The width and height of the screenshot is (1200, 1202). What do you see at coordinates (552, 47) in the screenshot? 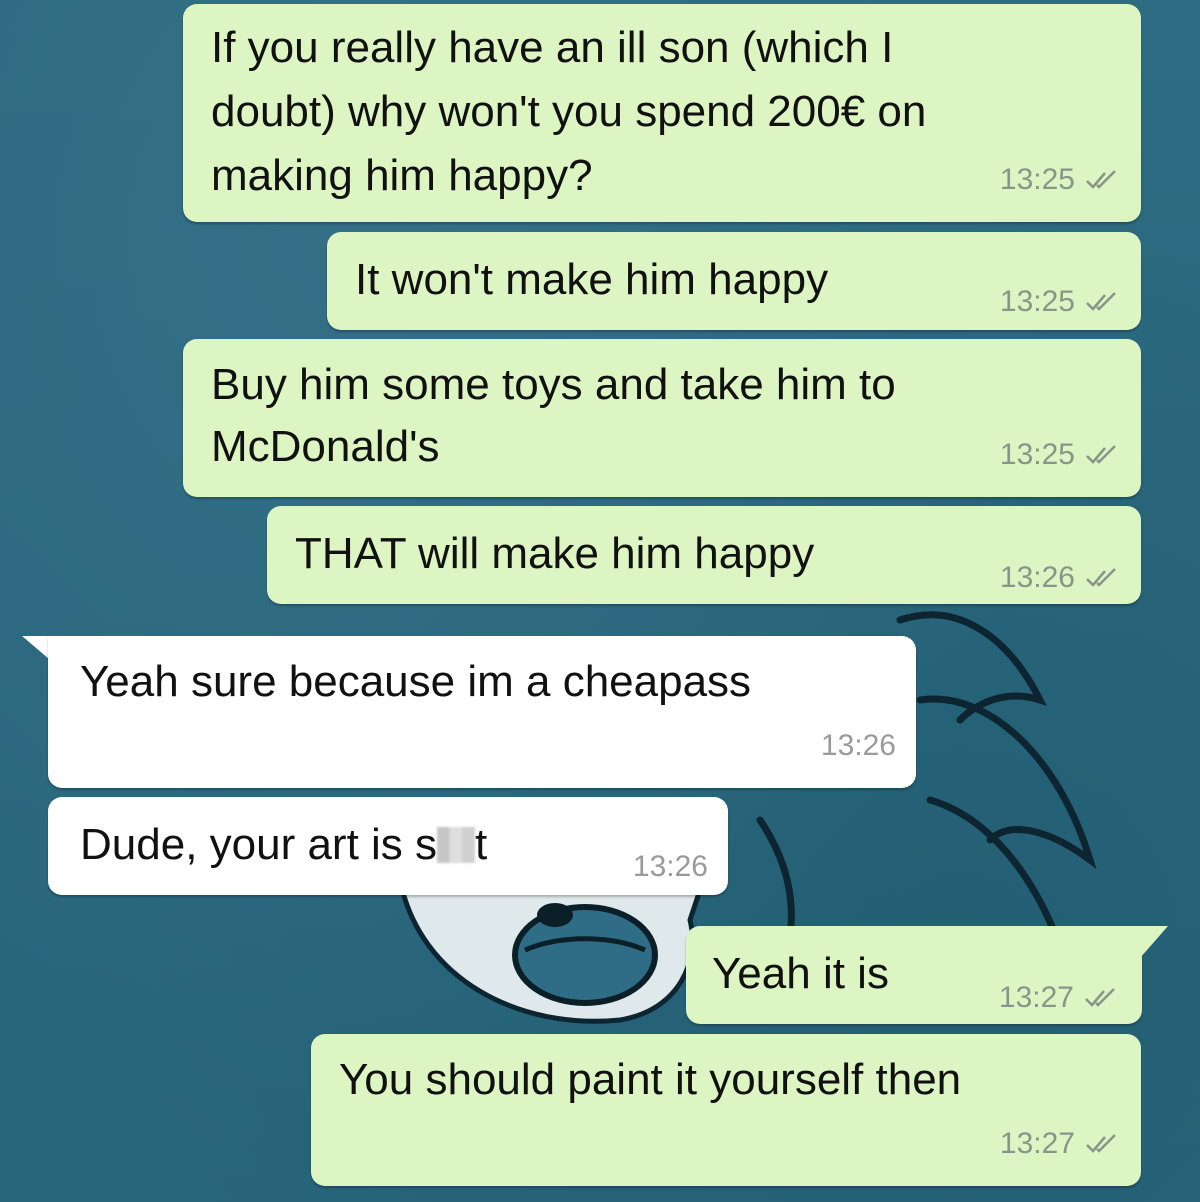
I see `message-text-line: If you really have an ill son (which I` at bounding box center [552, 47].